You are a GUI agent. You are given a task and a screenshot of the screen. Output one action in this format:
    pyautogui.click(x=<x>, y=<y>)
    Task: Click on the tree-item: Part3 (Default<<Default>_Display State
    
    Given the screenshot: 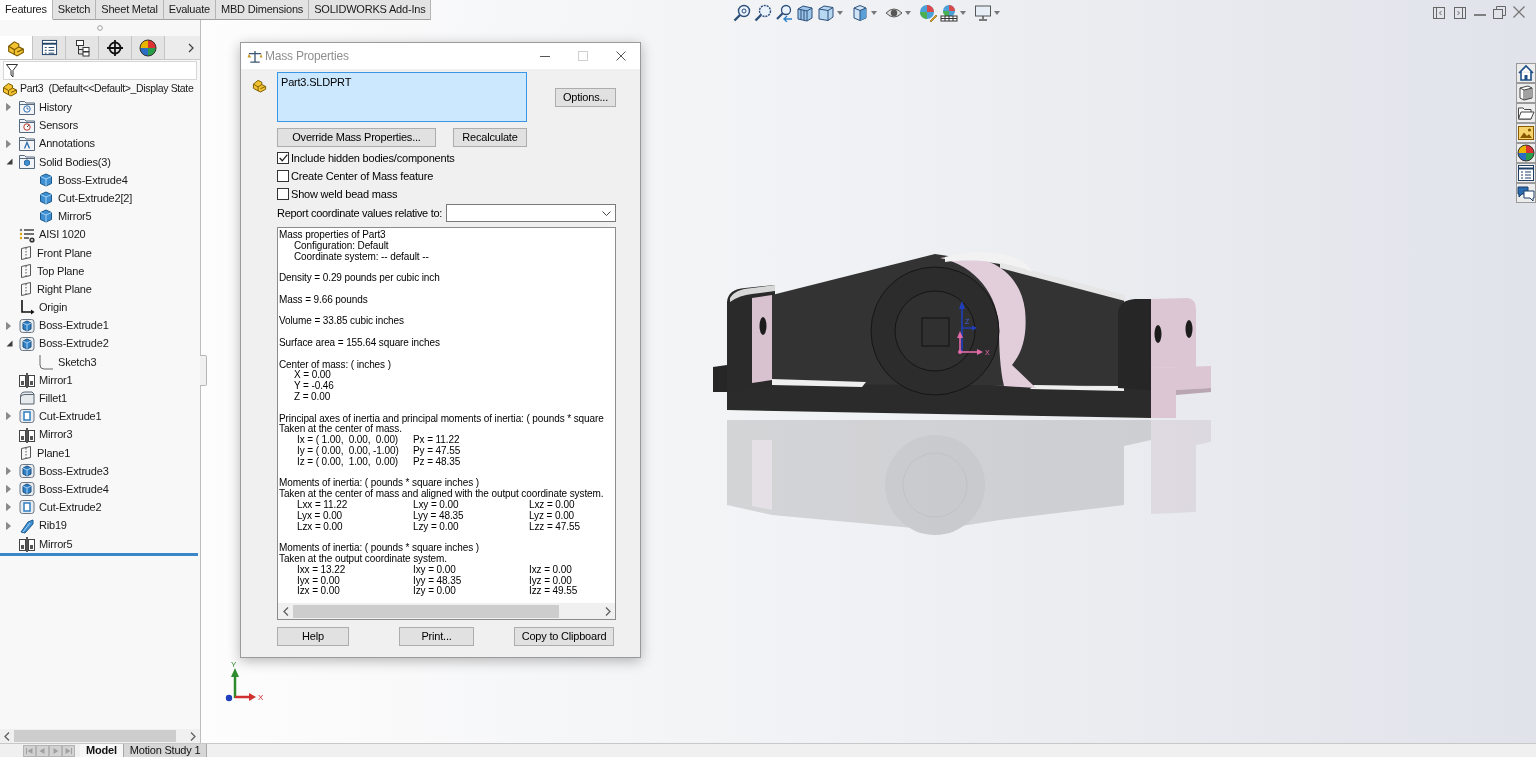 What is the action you would take?
    pyautogui.click(x=107, y=89)
    